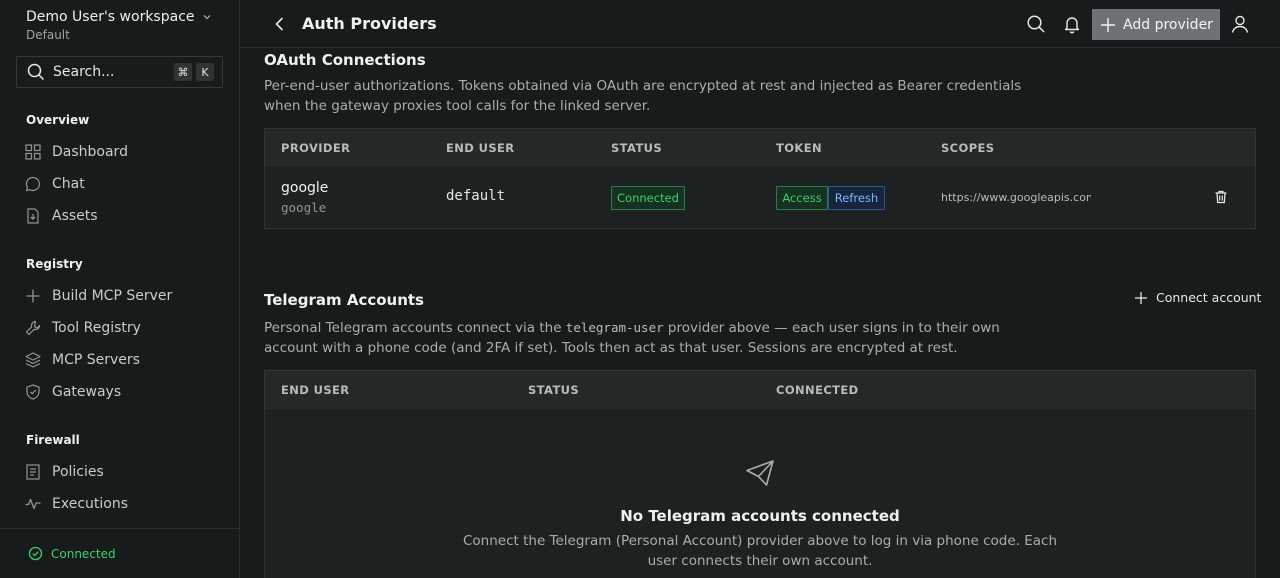 The image size is (1280, 578). Describe the element at coordinates (33, 152) in the screenshot. I see `grid-icon` at that location.